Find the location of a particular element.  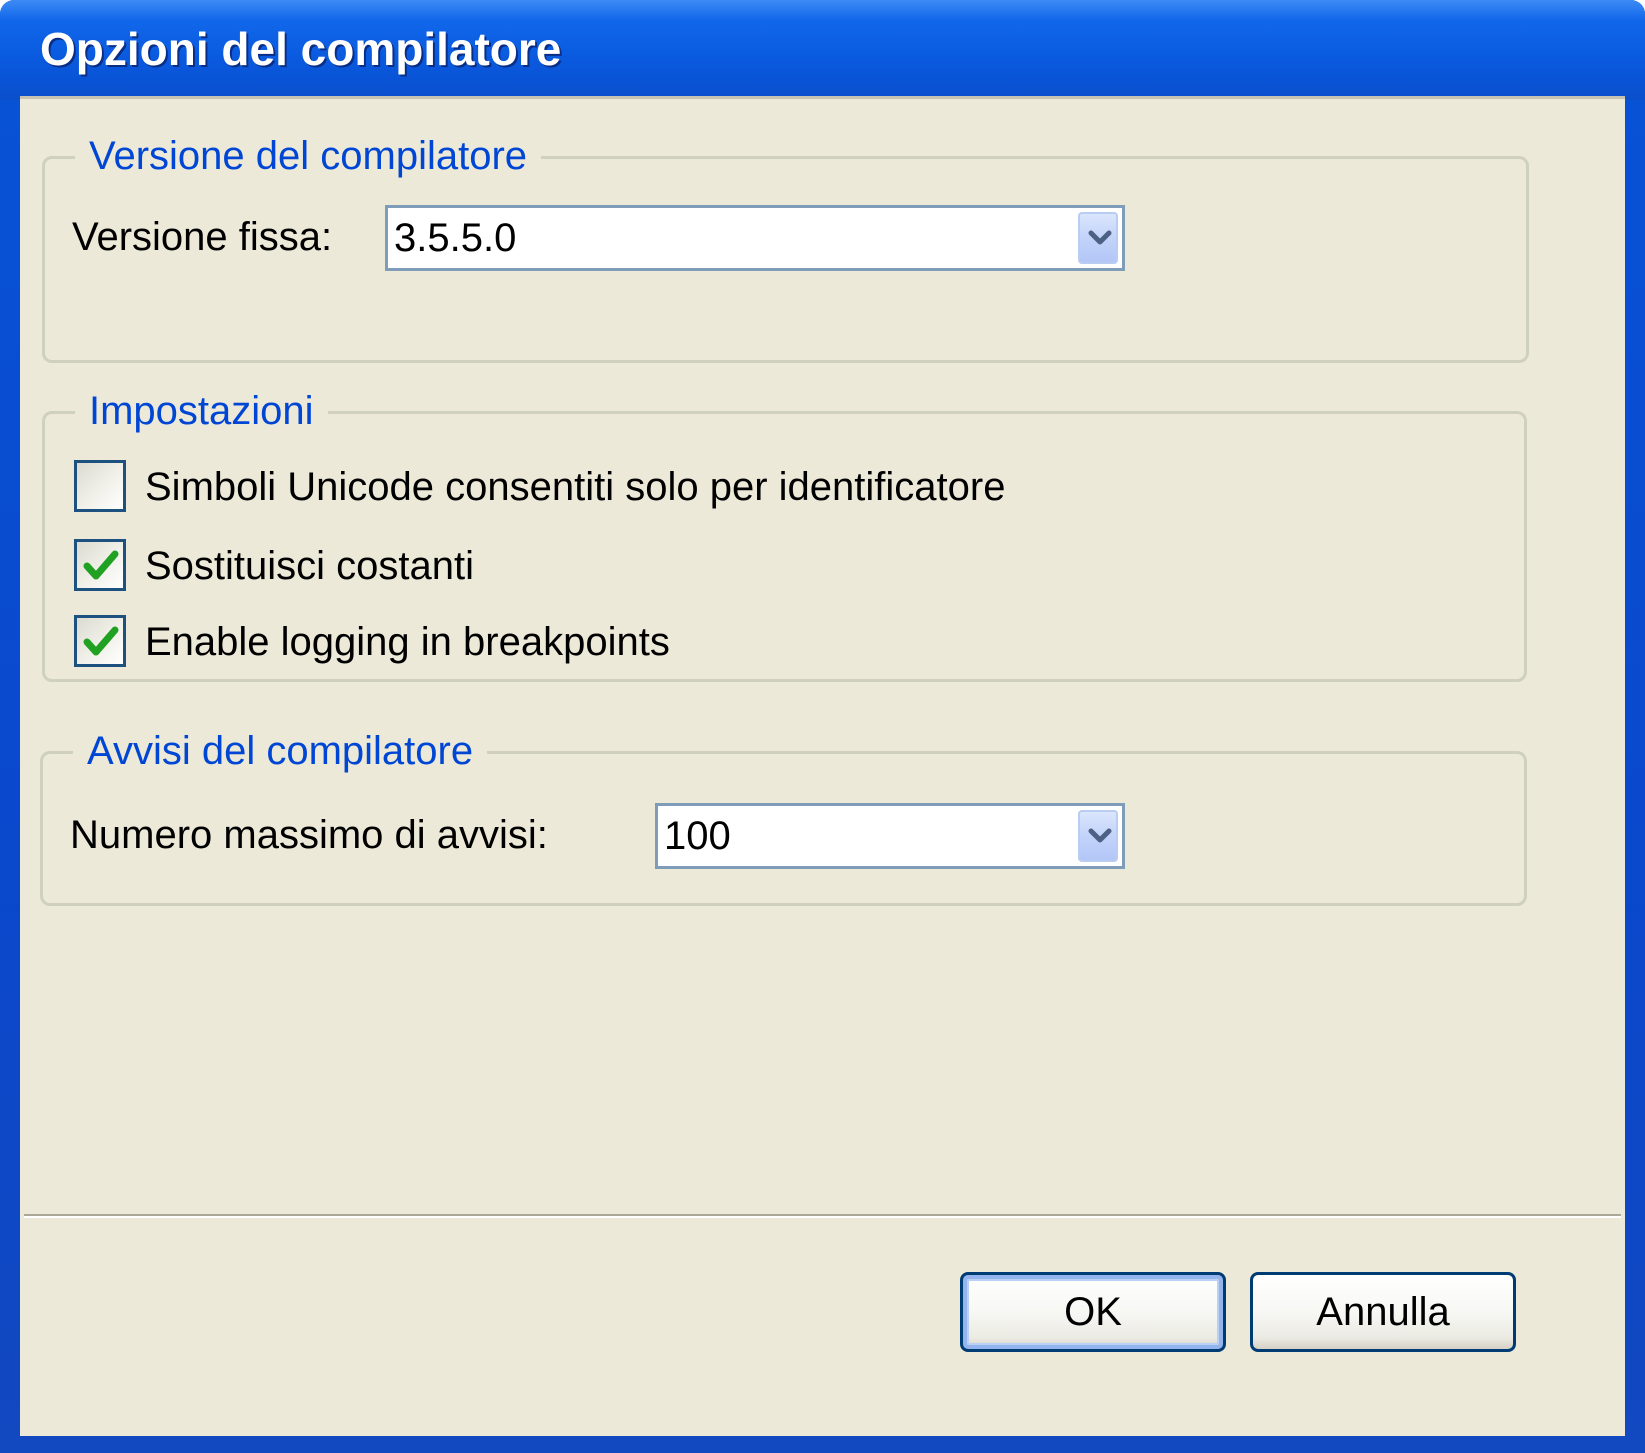

max-warnings-label: Numero massimo di avvisi: is located at coordinates (309, 835).